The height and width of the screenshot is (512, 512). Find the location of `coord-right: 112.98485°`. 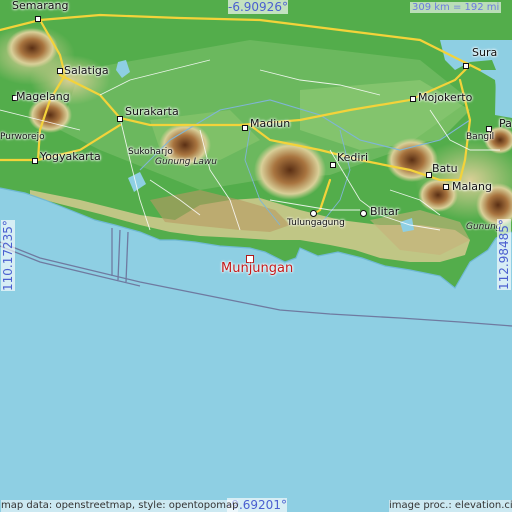

coord-right: 112.98485° is located at coordinates (504, 254).